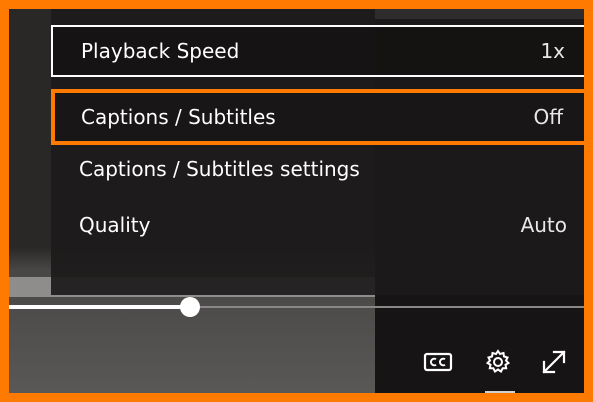 This screenshot has height=402, width=593. I want to click on control-bar, so click(496, 363).